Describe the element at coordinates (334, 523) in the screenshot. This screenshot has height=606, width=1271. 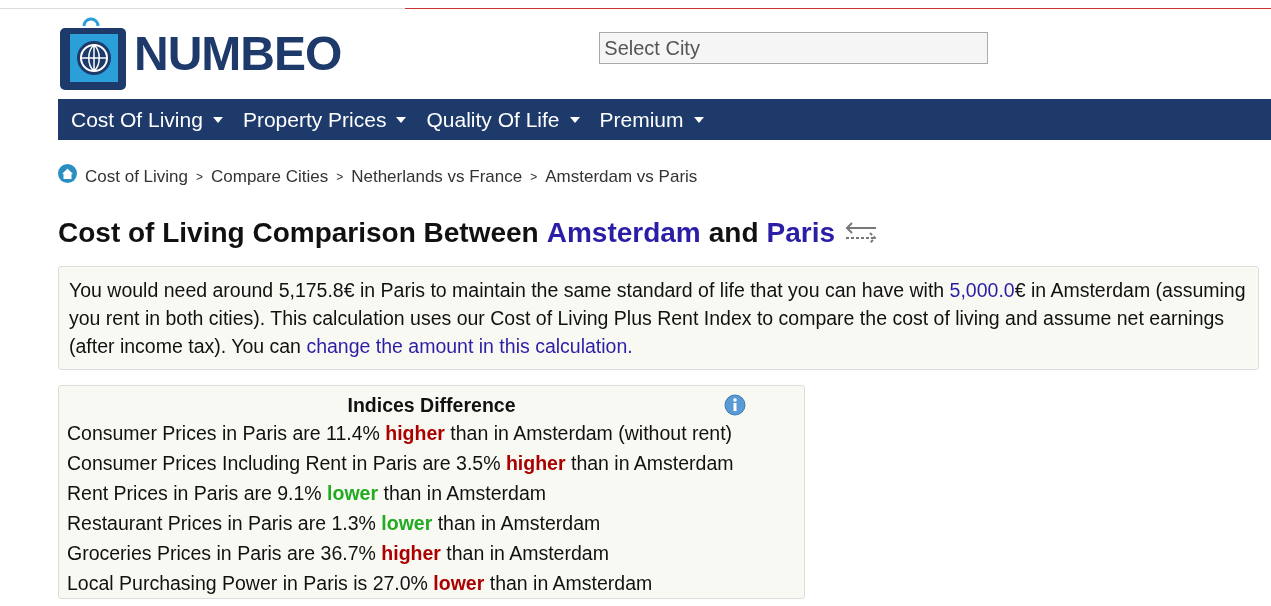
I see `index-difference-text: Restaurant Prices in Paris are 1.3% lower than in Amsterdam` at that location.